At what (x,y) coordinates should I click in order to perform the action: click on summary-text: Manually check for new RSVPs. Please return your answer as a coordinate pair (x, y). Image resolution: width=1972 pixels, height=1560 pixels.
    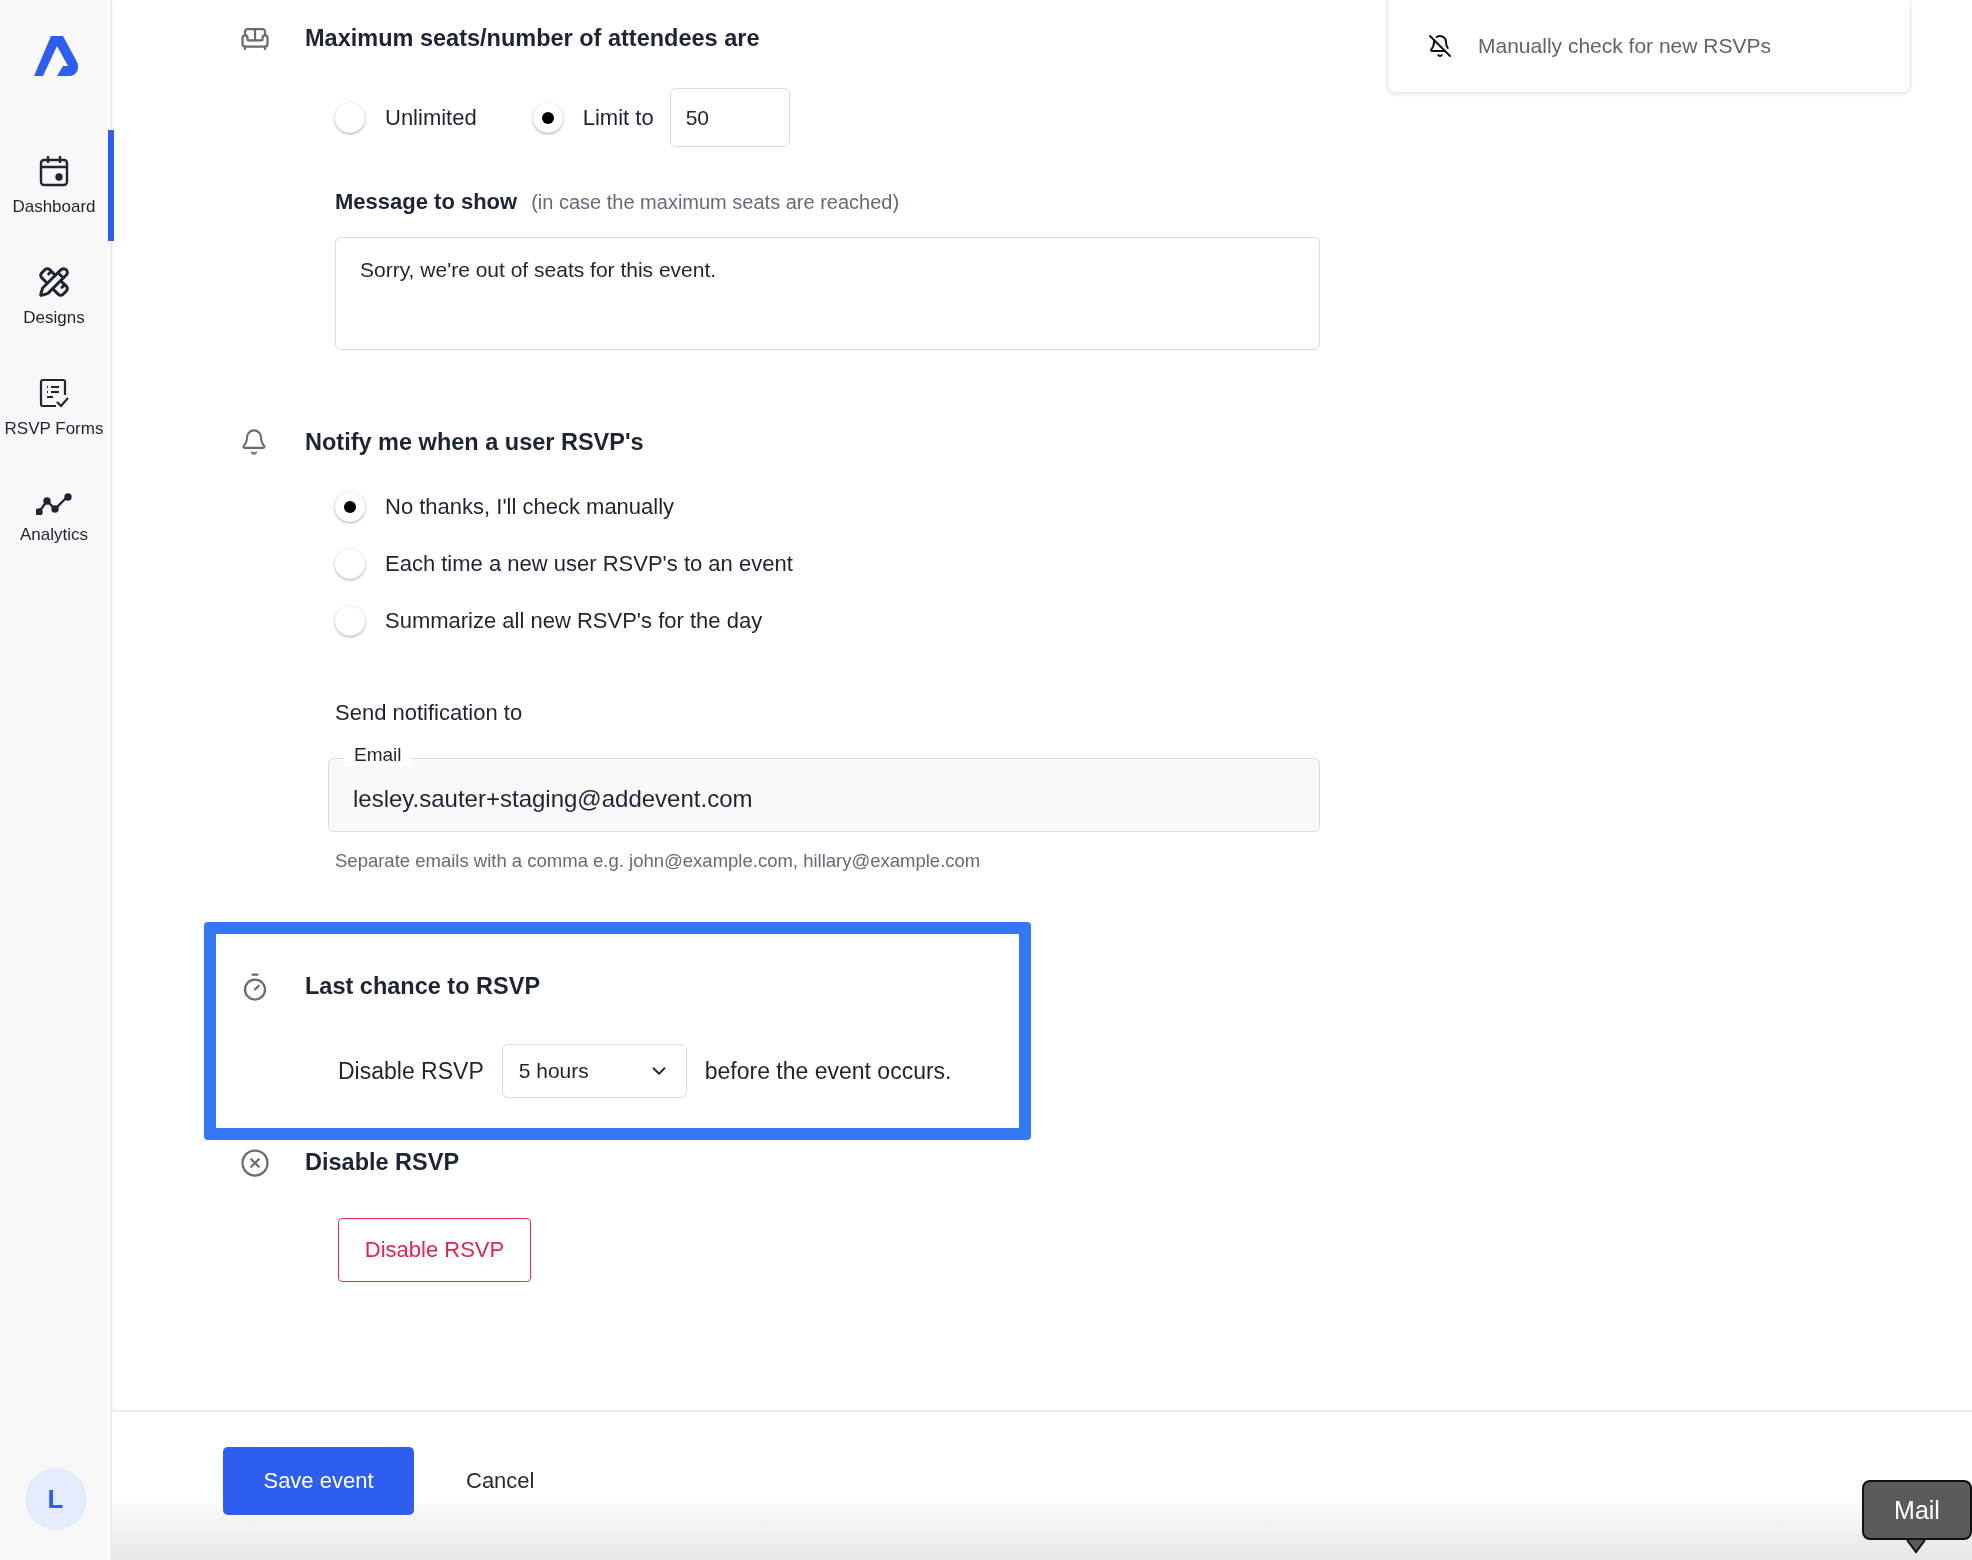
    Looking at the image, I should click on (1624, 46).